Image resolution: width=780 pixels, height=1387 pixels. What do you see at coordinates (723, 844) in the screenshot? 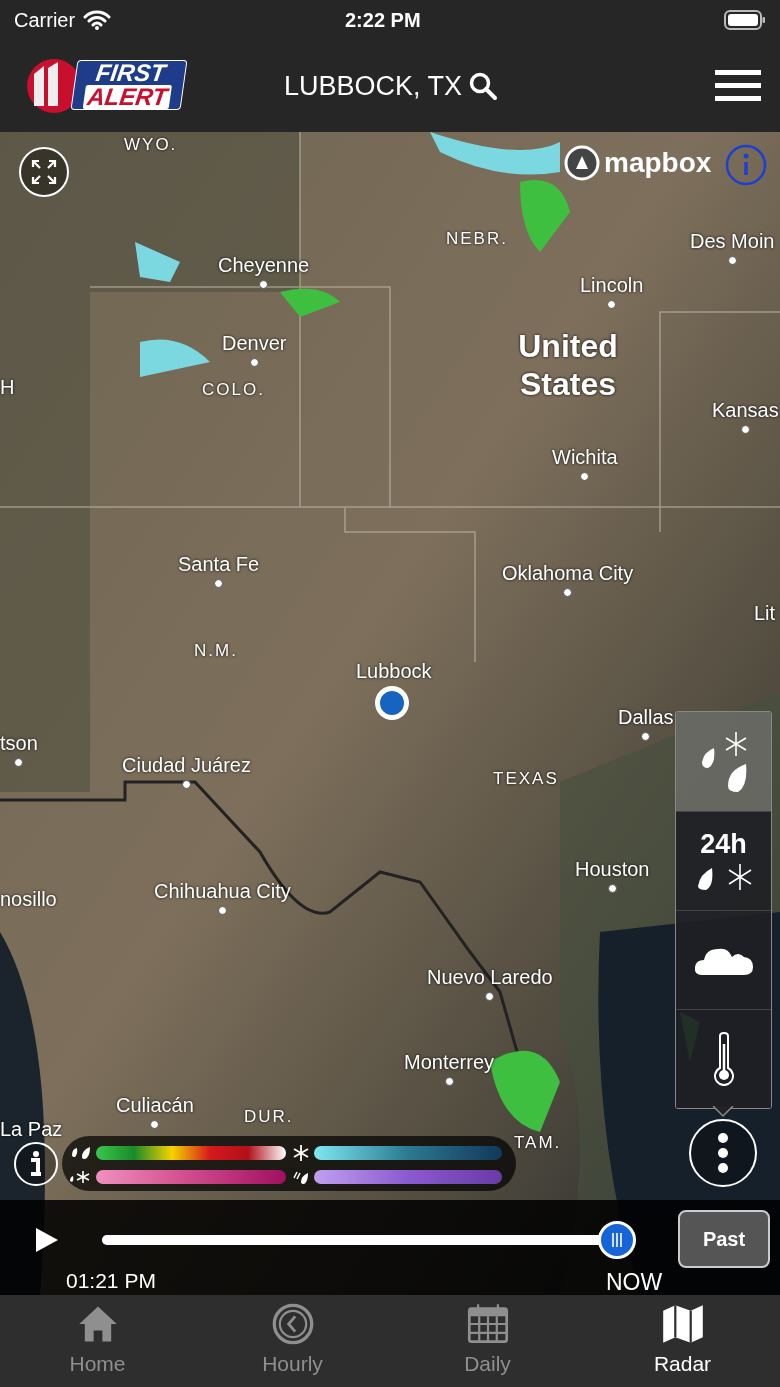
I see `layer-label: 24h` at bounding box center [723, 844].